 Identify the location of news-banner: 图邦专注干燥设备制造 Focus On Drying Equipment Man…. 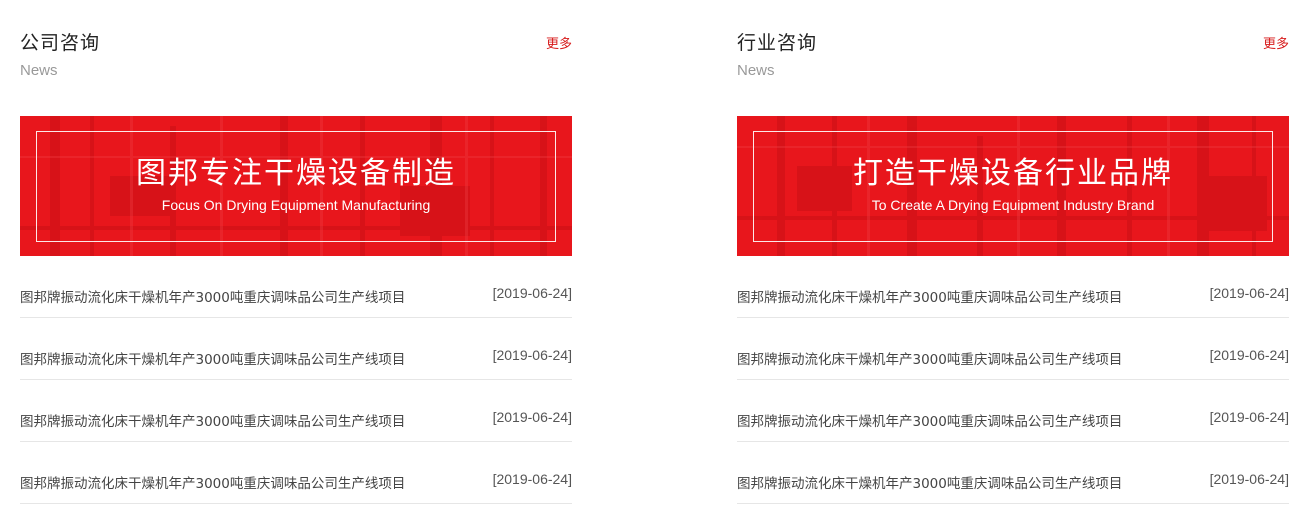
(296, 186).